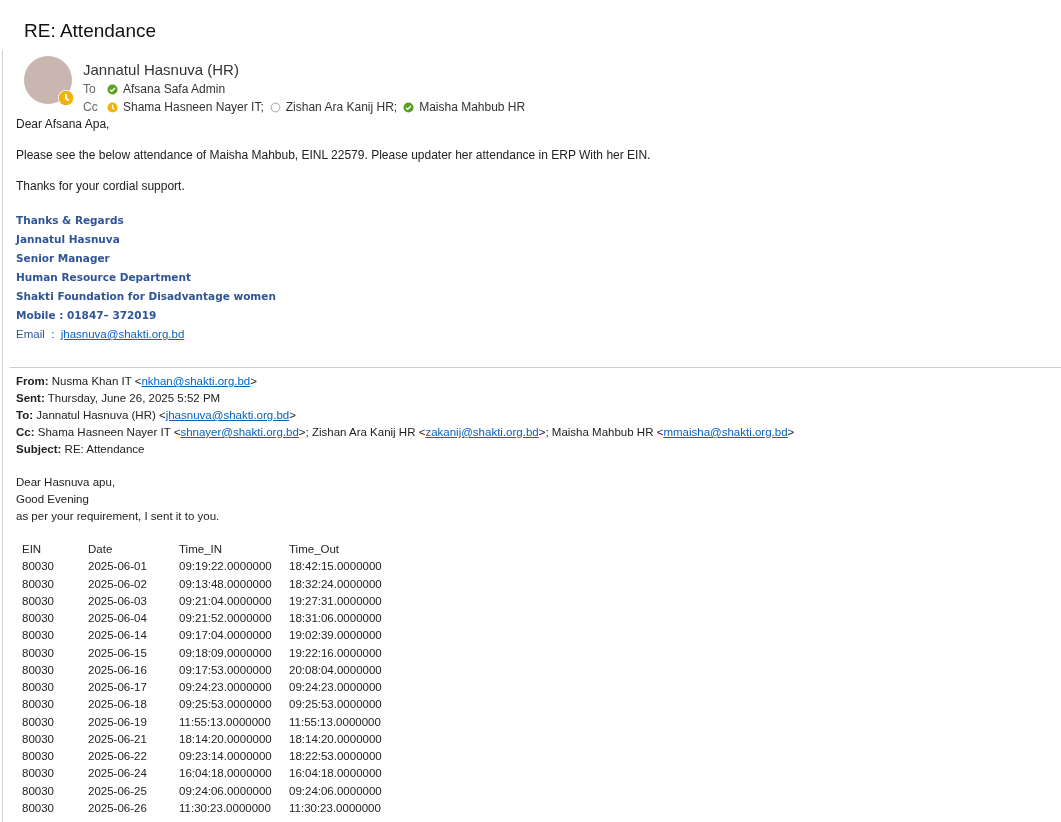 This screenshot has width=1061, height=822. I want to click on table-cell: 09:17:53.0000000, so click(225, 669).